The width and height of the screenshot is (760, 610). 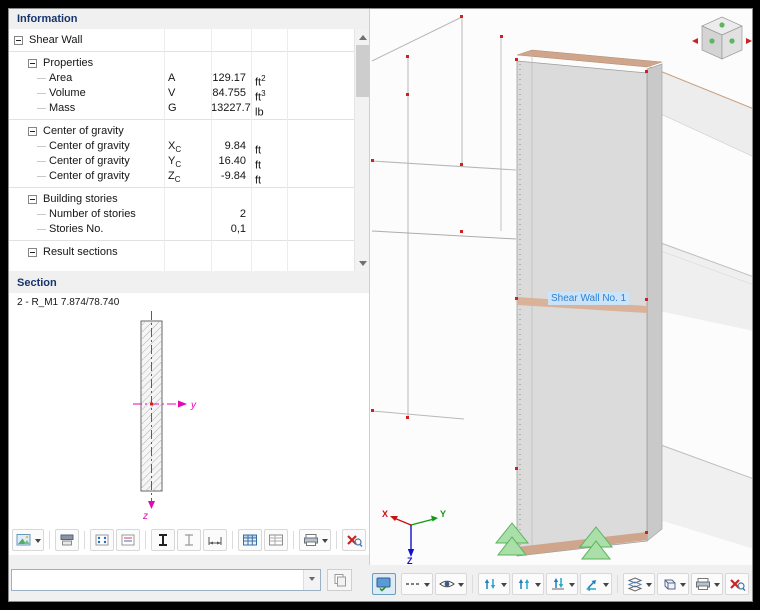 I want to click on profile-bold-button, so click(x=163, y=540).